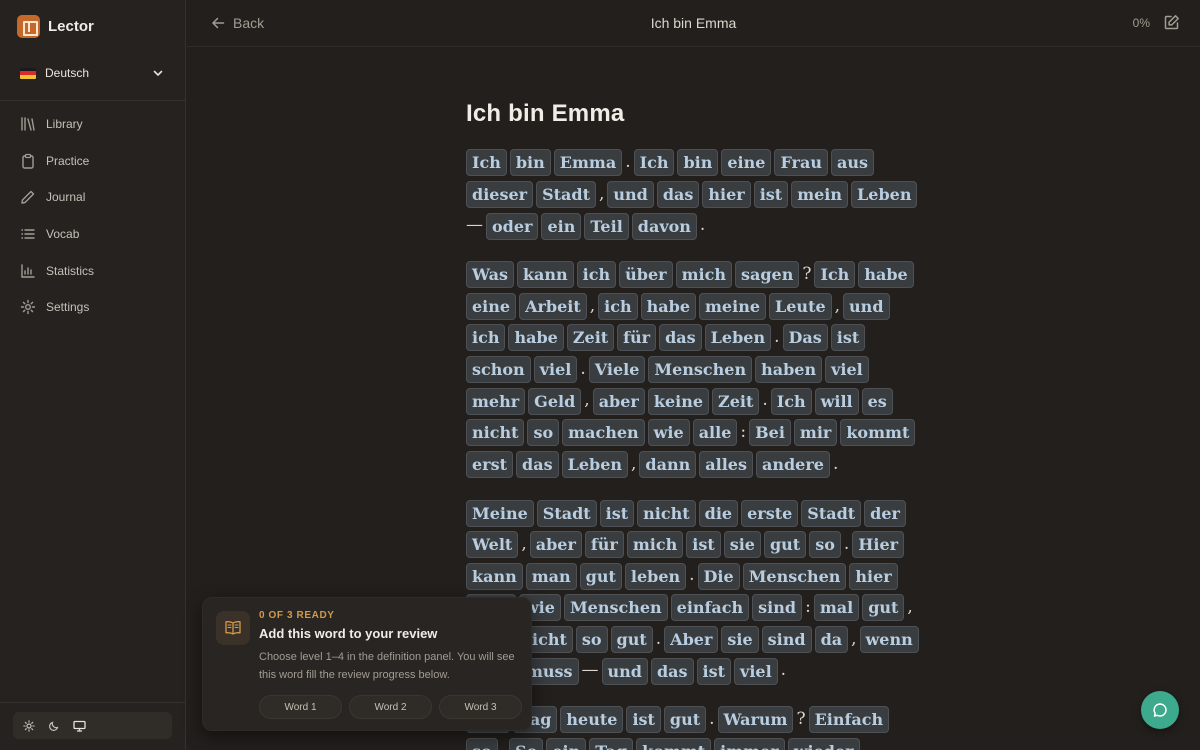  What do you see at coordinates (820, 194) in the screenshot?
I see `word-token: mein` at bounding box center [820, 194].